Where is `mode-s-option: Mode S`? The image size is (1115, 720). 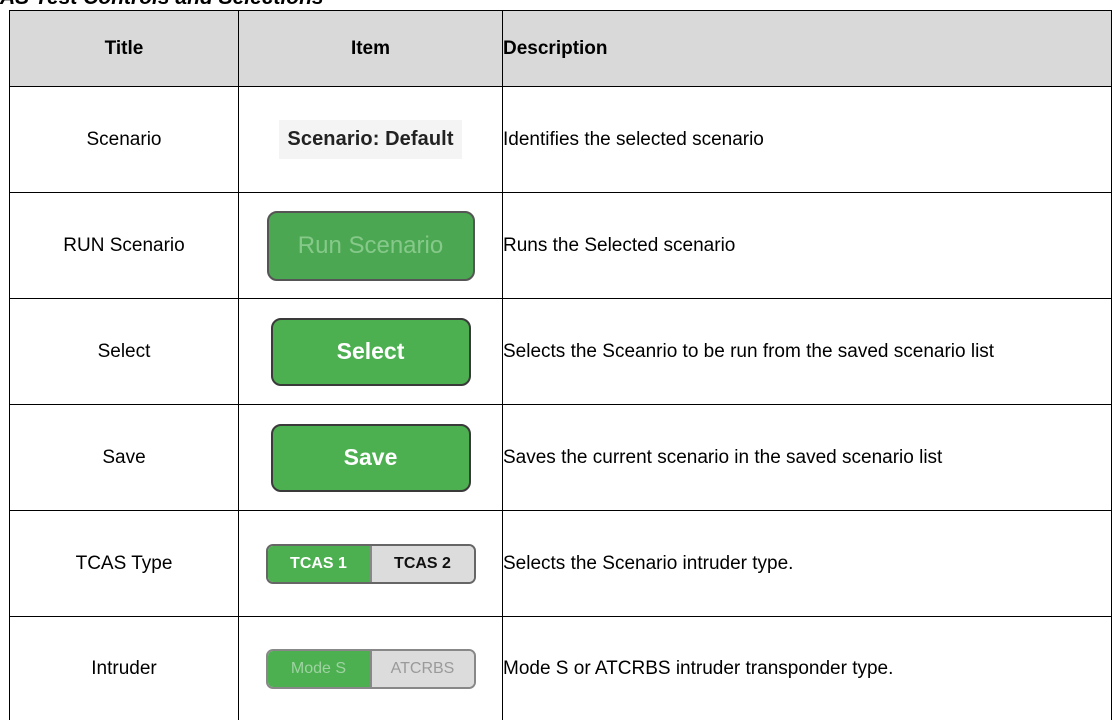 mode-s-option: Mode S is located at coordinates (319, 669).